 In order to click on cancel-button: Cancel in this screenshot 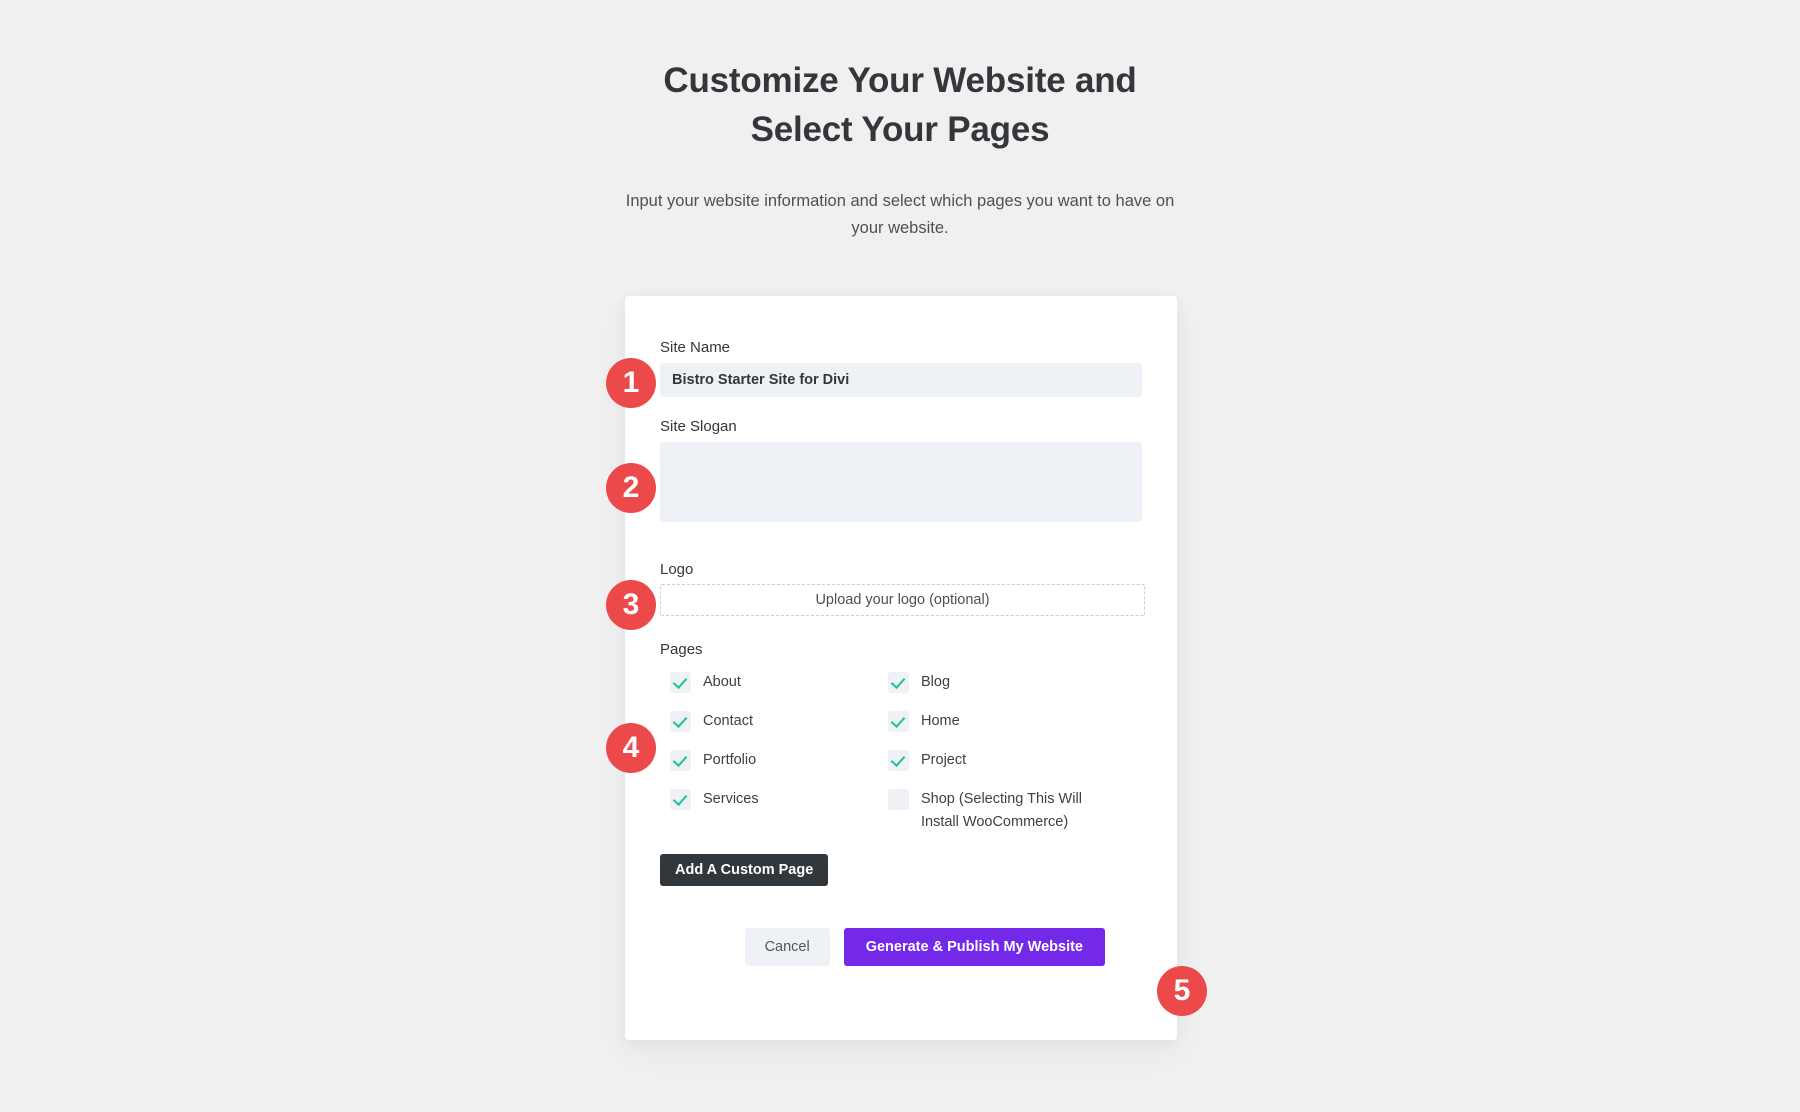, I will do `click(787, 947)`.